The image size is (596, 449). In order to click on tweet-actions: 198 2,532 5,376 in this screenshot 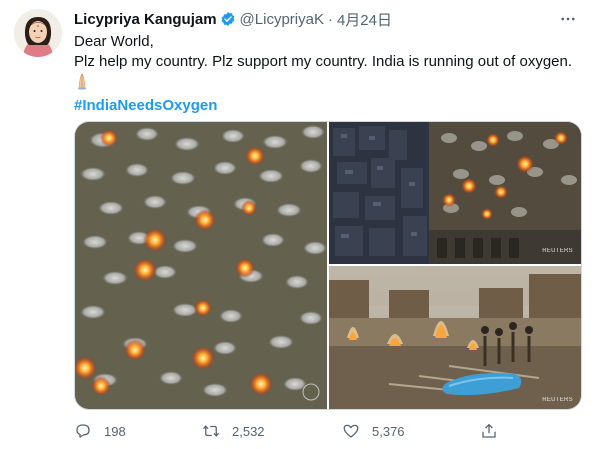, I will do `click(319, 431)`.